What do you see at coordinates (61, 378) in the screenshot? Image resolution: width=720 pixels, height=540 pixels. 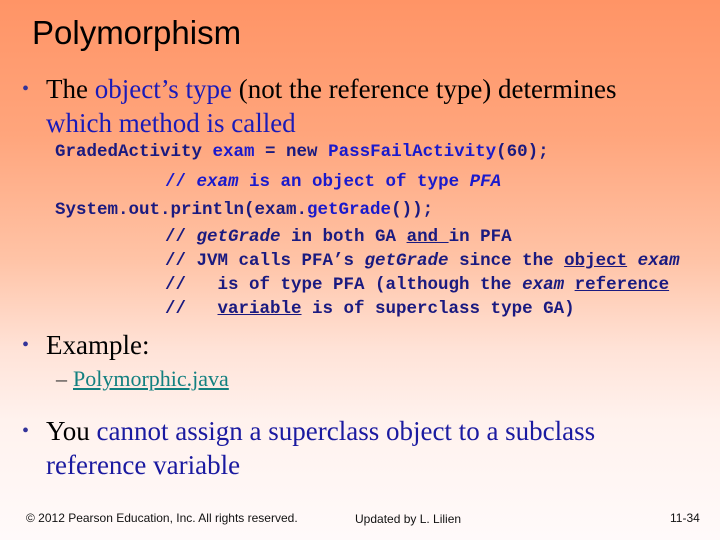 I see `dash-icon: –` at bounding box center [61, 378].